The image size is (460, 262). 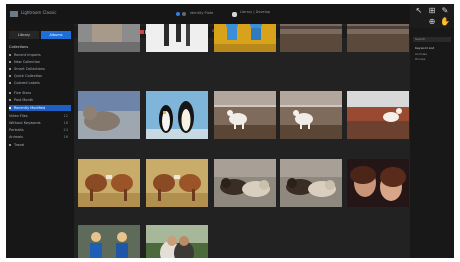 What do you see at coordinates (24, 100) in the screenshot?
I see `sidebar-item-label: Past Month` at bounding box center [24, 100].